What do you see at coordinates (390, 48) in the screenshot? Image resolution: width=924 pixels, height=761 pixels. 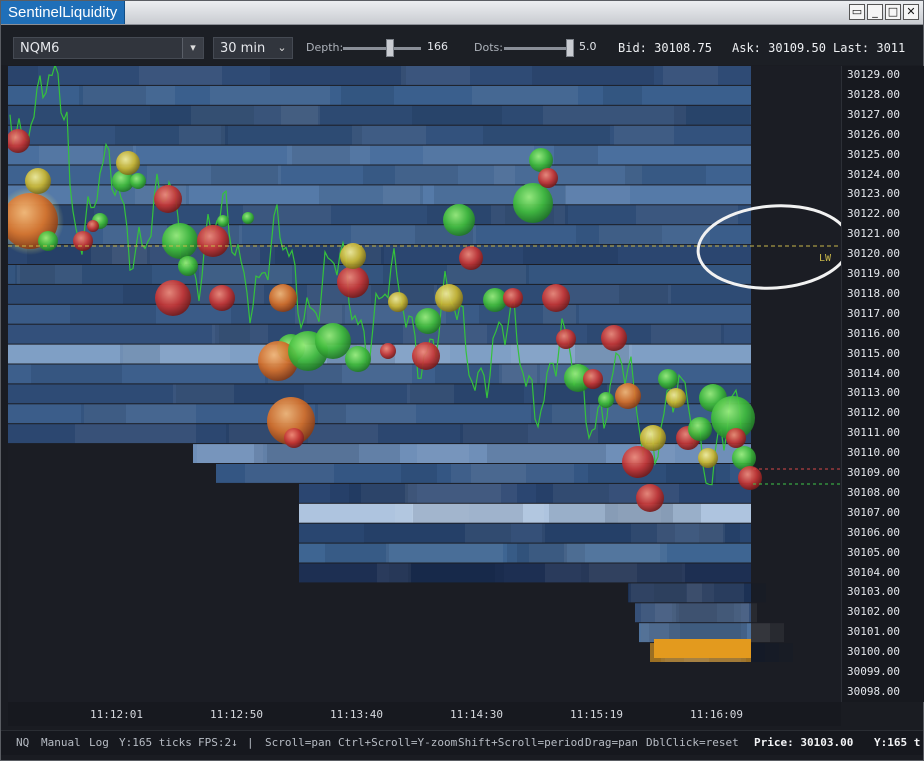 I see `depth-slider-thumb` at bounding box center [390, 48].